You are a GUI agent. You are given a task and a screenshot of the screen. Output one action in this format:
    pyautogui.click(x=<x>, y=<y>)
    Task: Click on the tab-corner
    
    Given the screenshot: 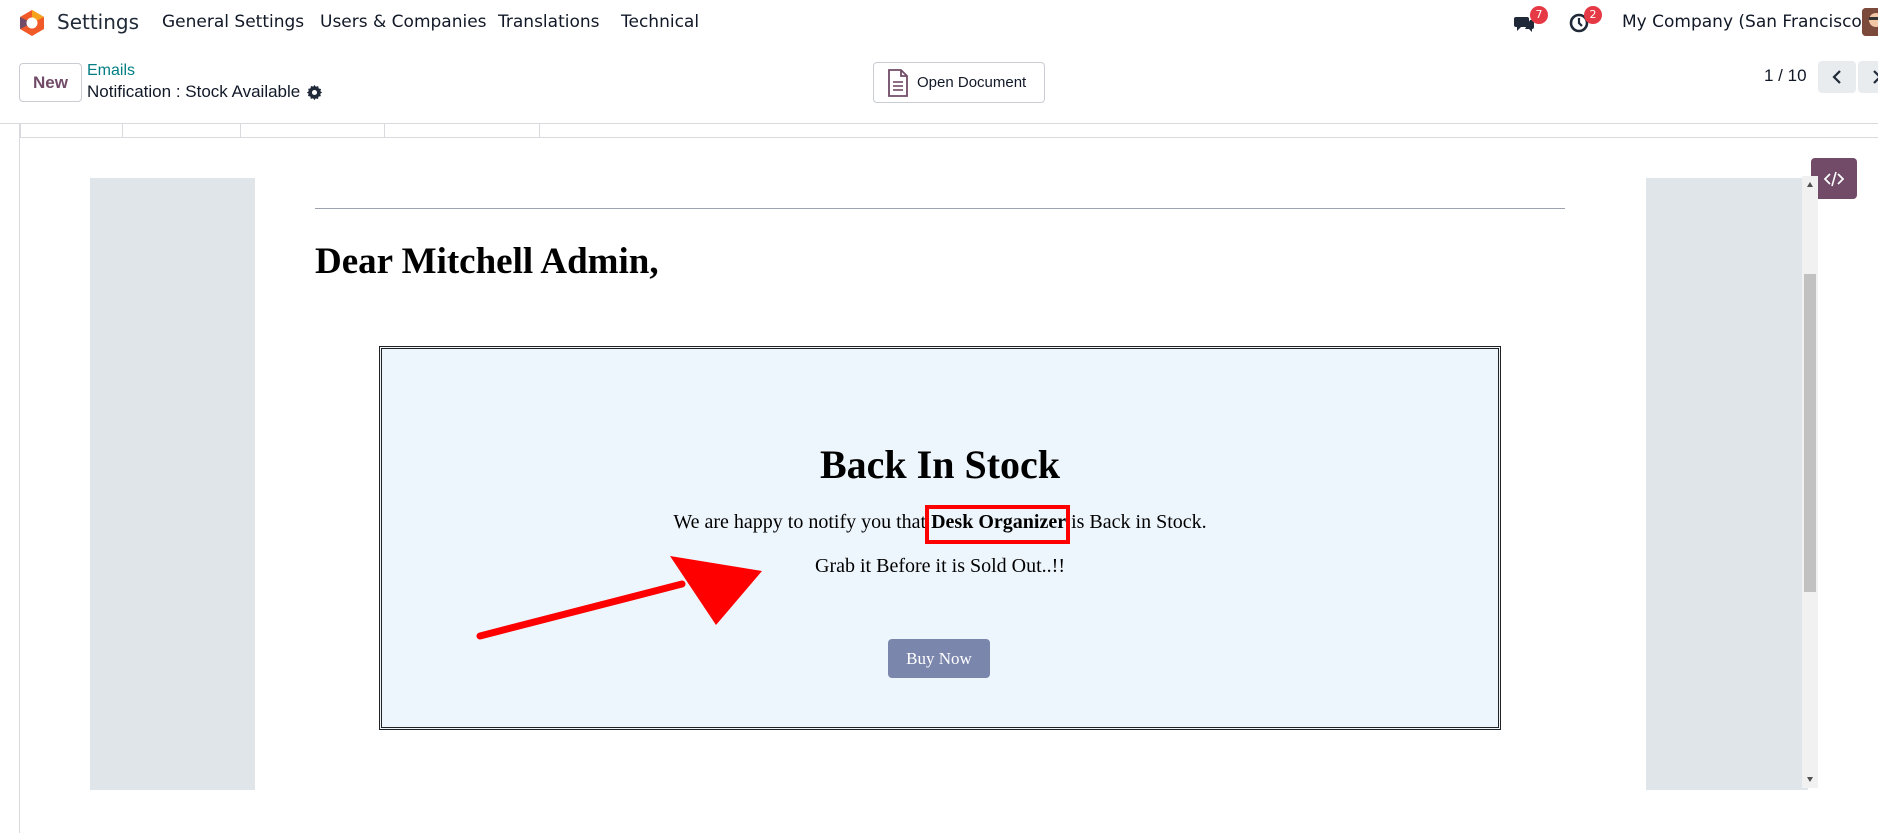 What is the action you would take?
    pyautogui.click(x=30, y=131)
    